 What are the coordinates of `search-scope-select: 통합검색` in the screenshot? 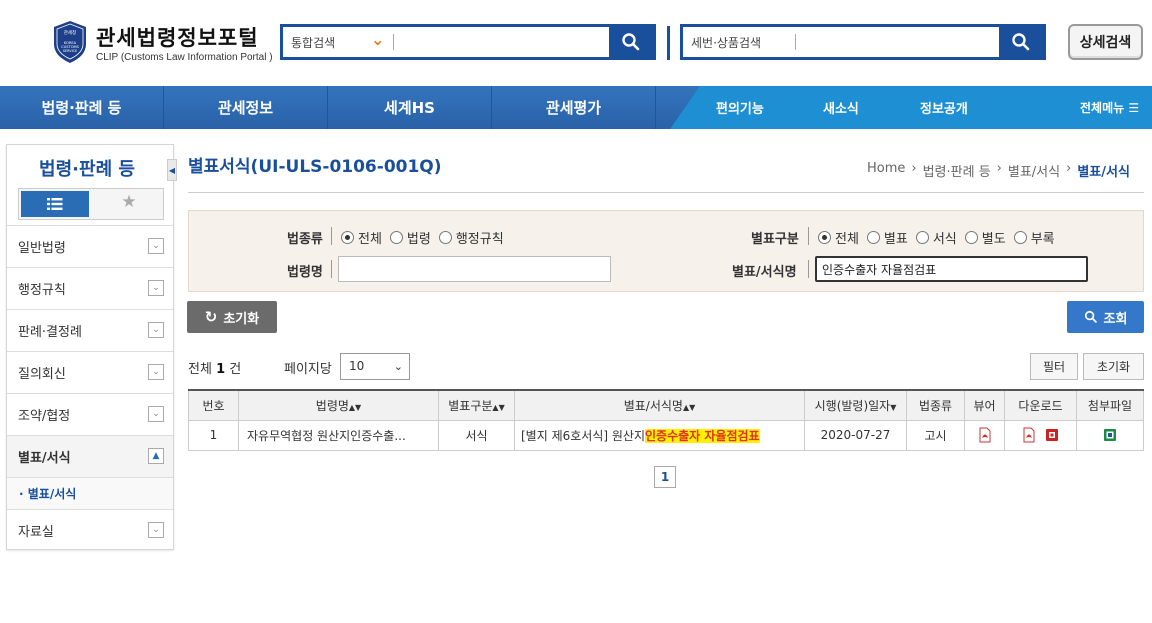 It's located at (313, 42).